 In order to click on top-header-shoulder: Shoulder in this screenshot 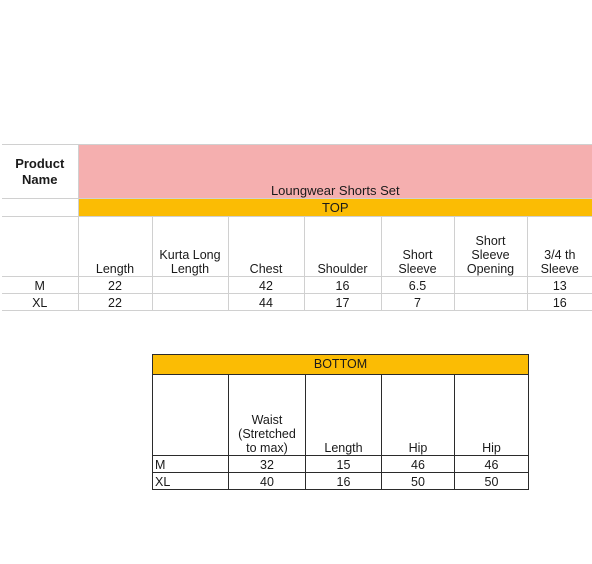, I will do `click(342, 246)`.